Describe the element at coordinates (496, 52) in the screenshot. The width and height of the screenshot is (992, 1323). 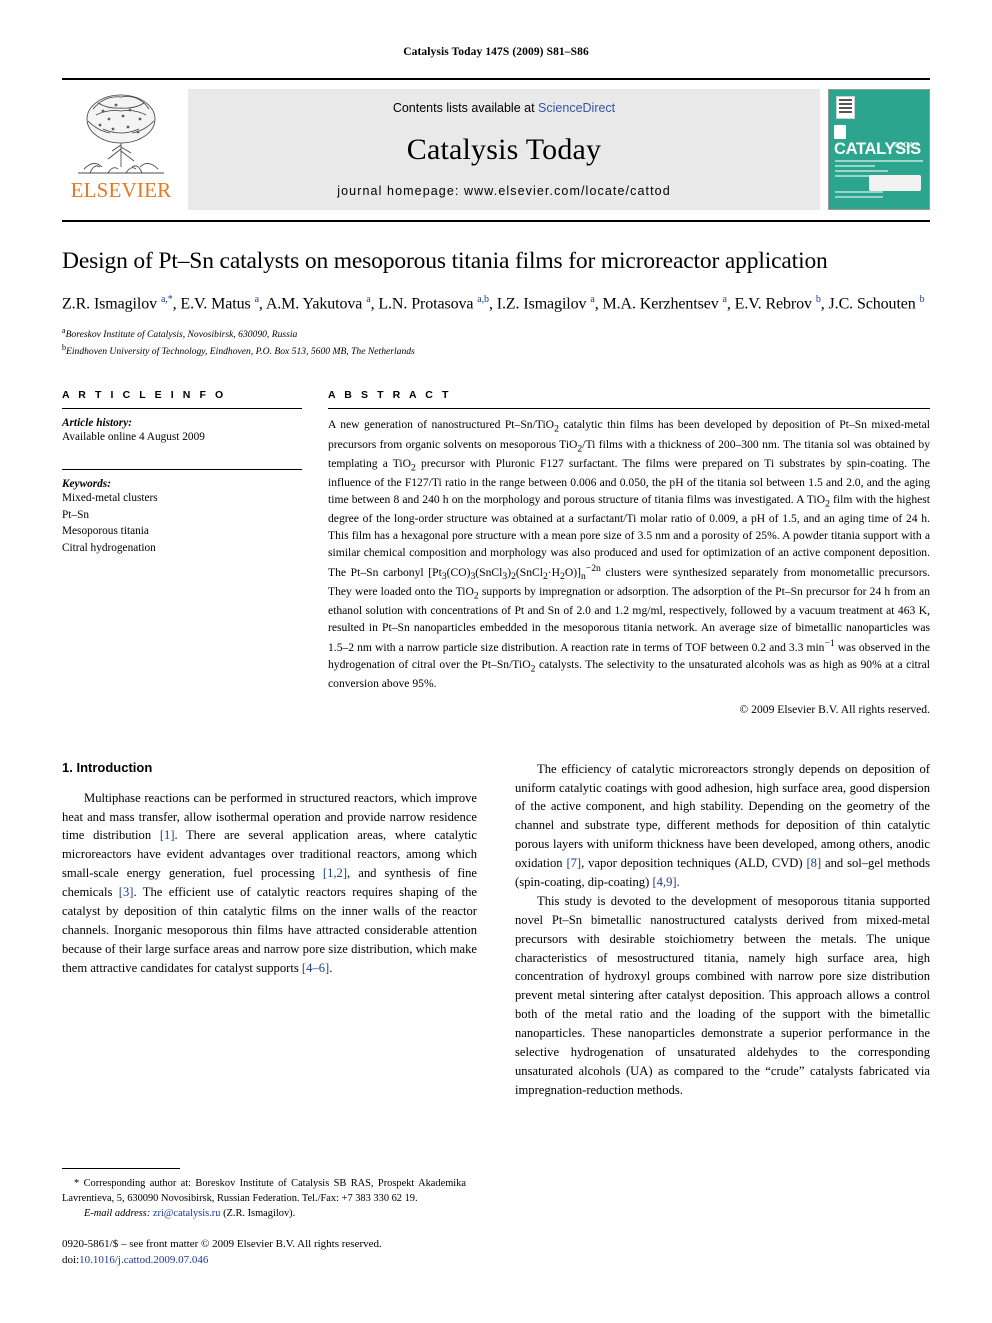
I see `running-head: Catalysis Today 147S (2009) S81–S86` at that location.